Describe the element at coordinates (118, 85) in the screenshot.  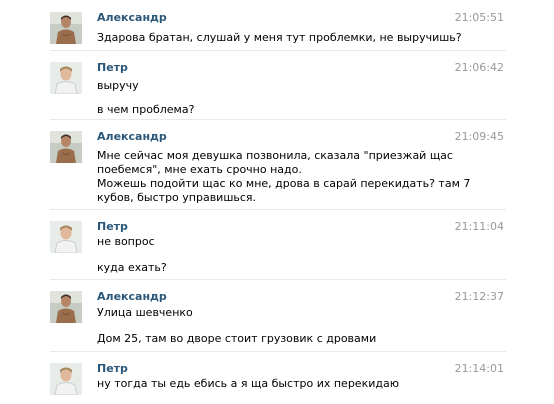
I see `message-text: выручу` at that location.